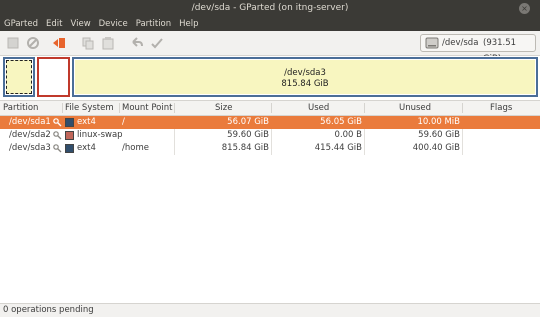 This screenshot has height=317, width=540. What do you see at coordinates (188, 24) in the screenshot?
I see `menu-help: Help` at bounding box center [188, 24].